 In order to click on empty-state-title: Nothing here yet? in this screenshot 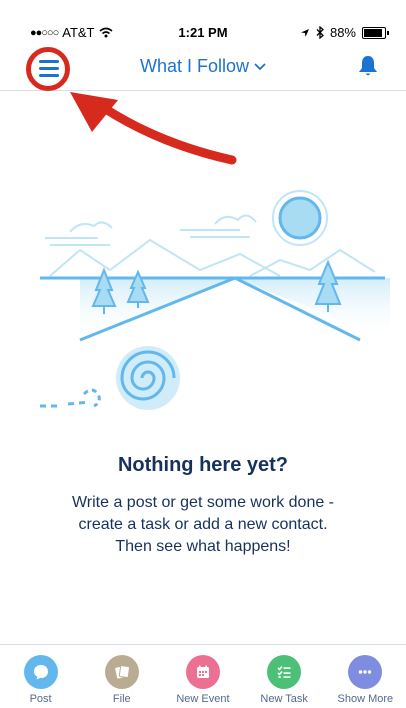, I will do `click(202, 465)`.